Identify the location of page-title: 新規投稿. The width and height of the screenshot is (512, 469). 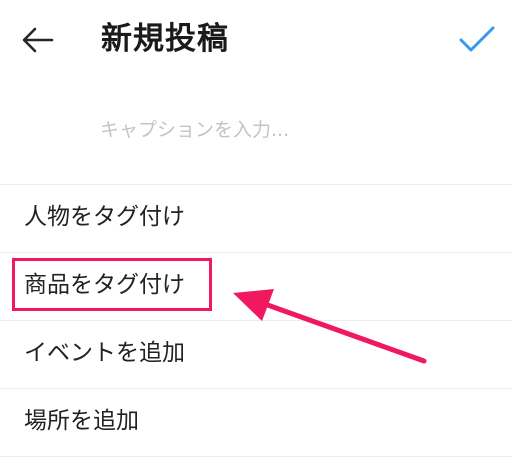
(165, 39).